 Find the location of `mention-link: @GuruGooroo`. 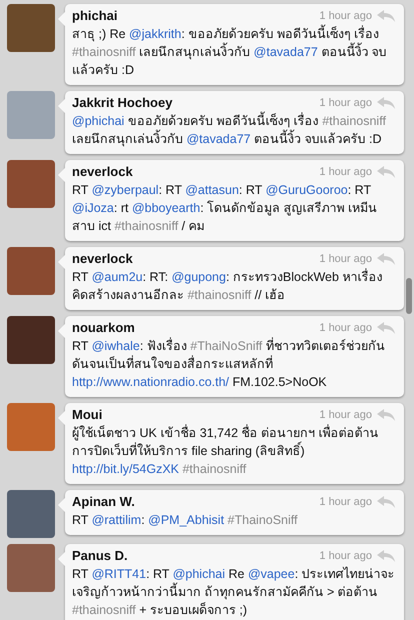

mention-link: @GuruGooroo is located at coordinates (307, 190).